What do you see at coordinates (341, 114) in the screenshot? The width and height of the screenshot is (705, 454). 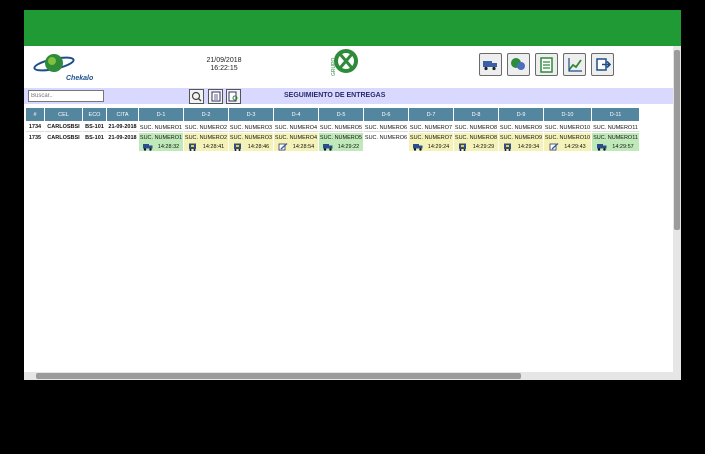 I see `column-header: D-5` at bounding box center [341, 114].